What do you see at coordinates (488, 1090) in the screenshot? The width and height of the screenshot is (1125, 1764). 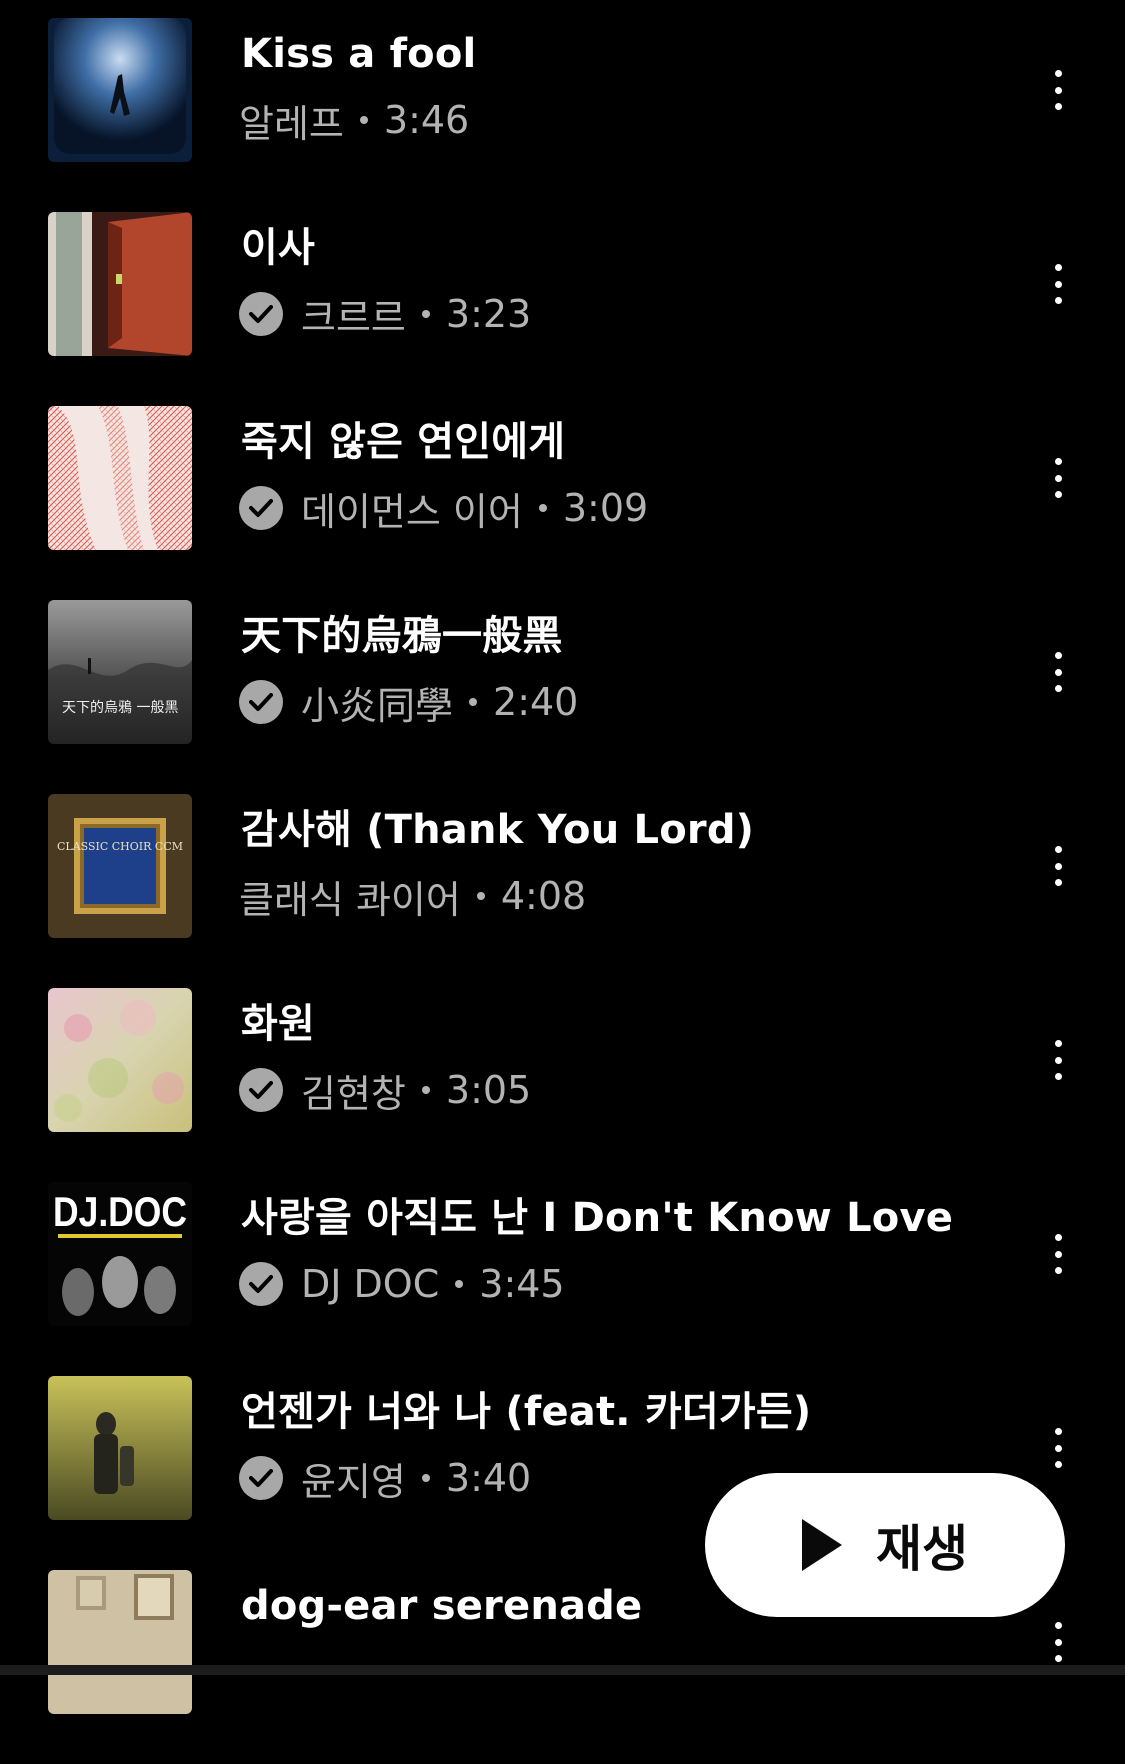 I see `track-duration: 3:05` at bounding box center [488, 1090].